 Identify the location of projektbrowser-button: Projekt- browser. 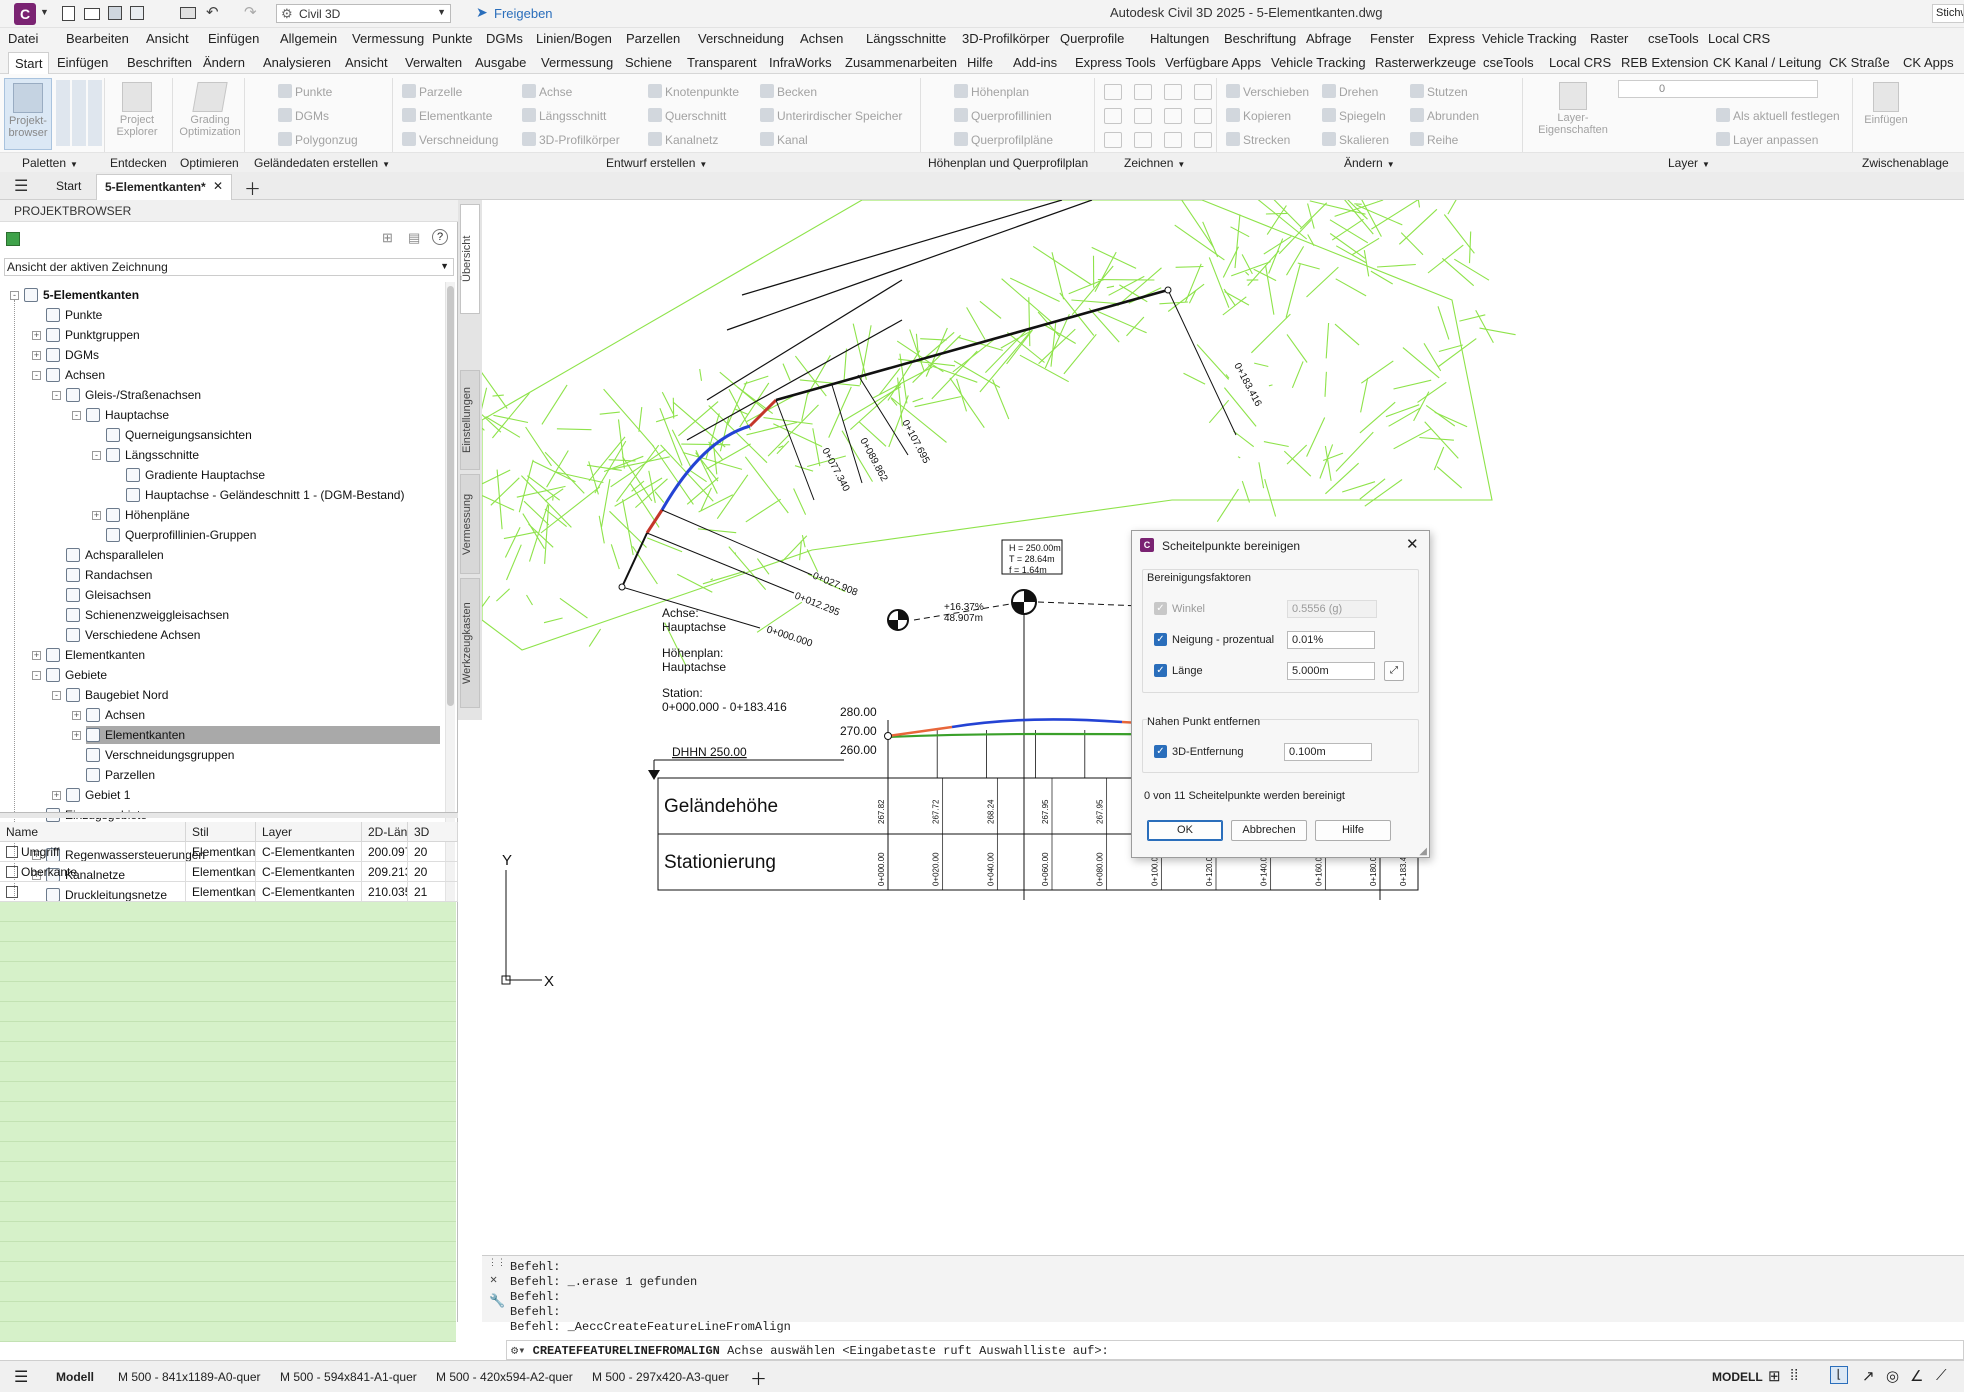
(28, 114).